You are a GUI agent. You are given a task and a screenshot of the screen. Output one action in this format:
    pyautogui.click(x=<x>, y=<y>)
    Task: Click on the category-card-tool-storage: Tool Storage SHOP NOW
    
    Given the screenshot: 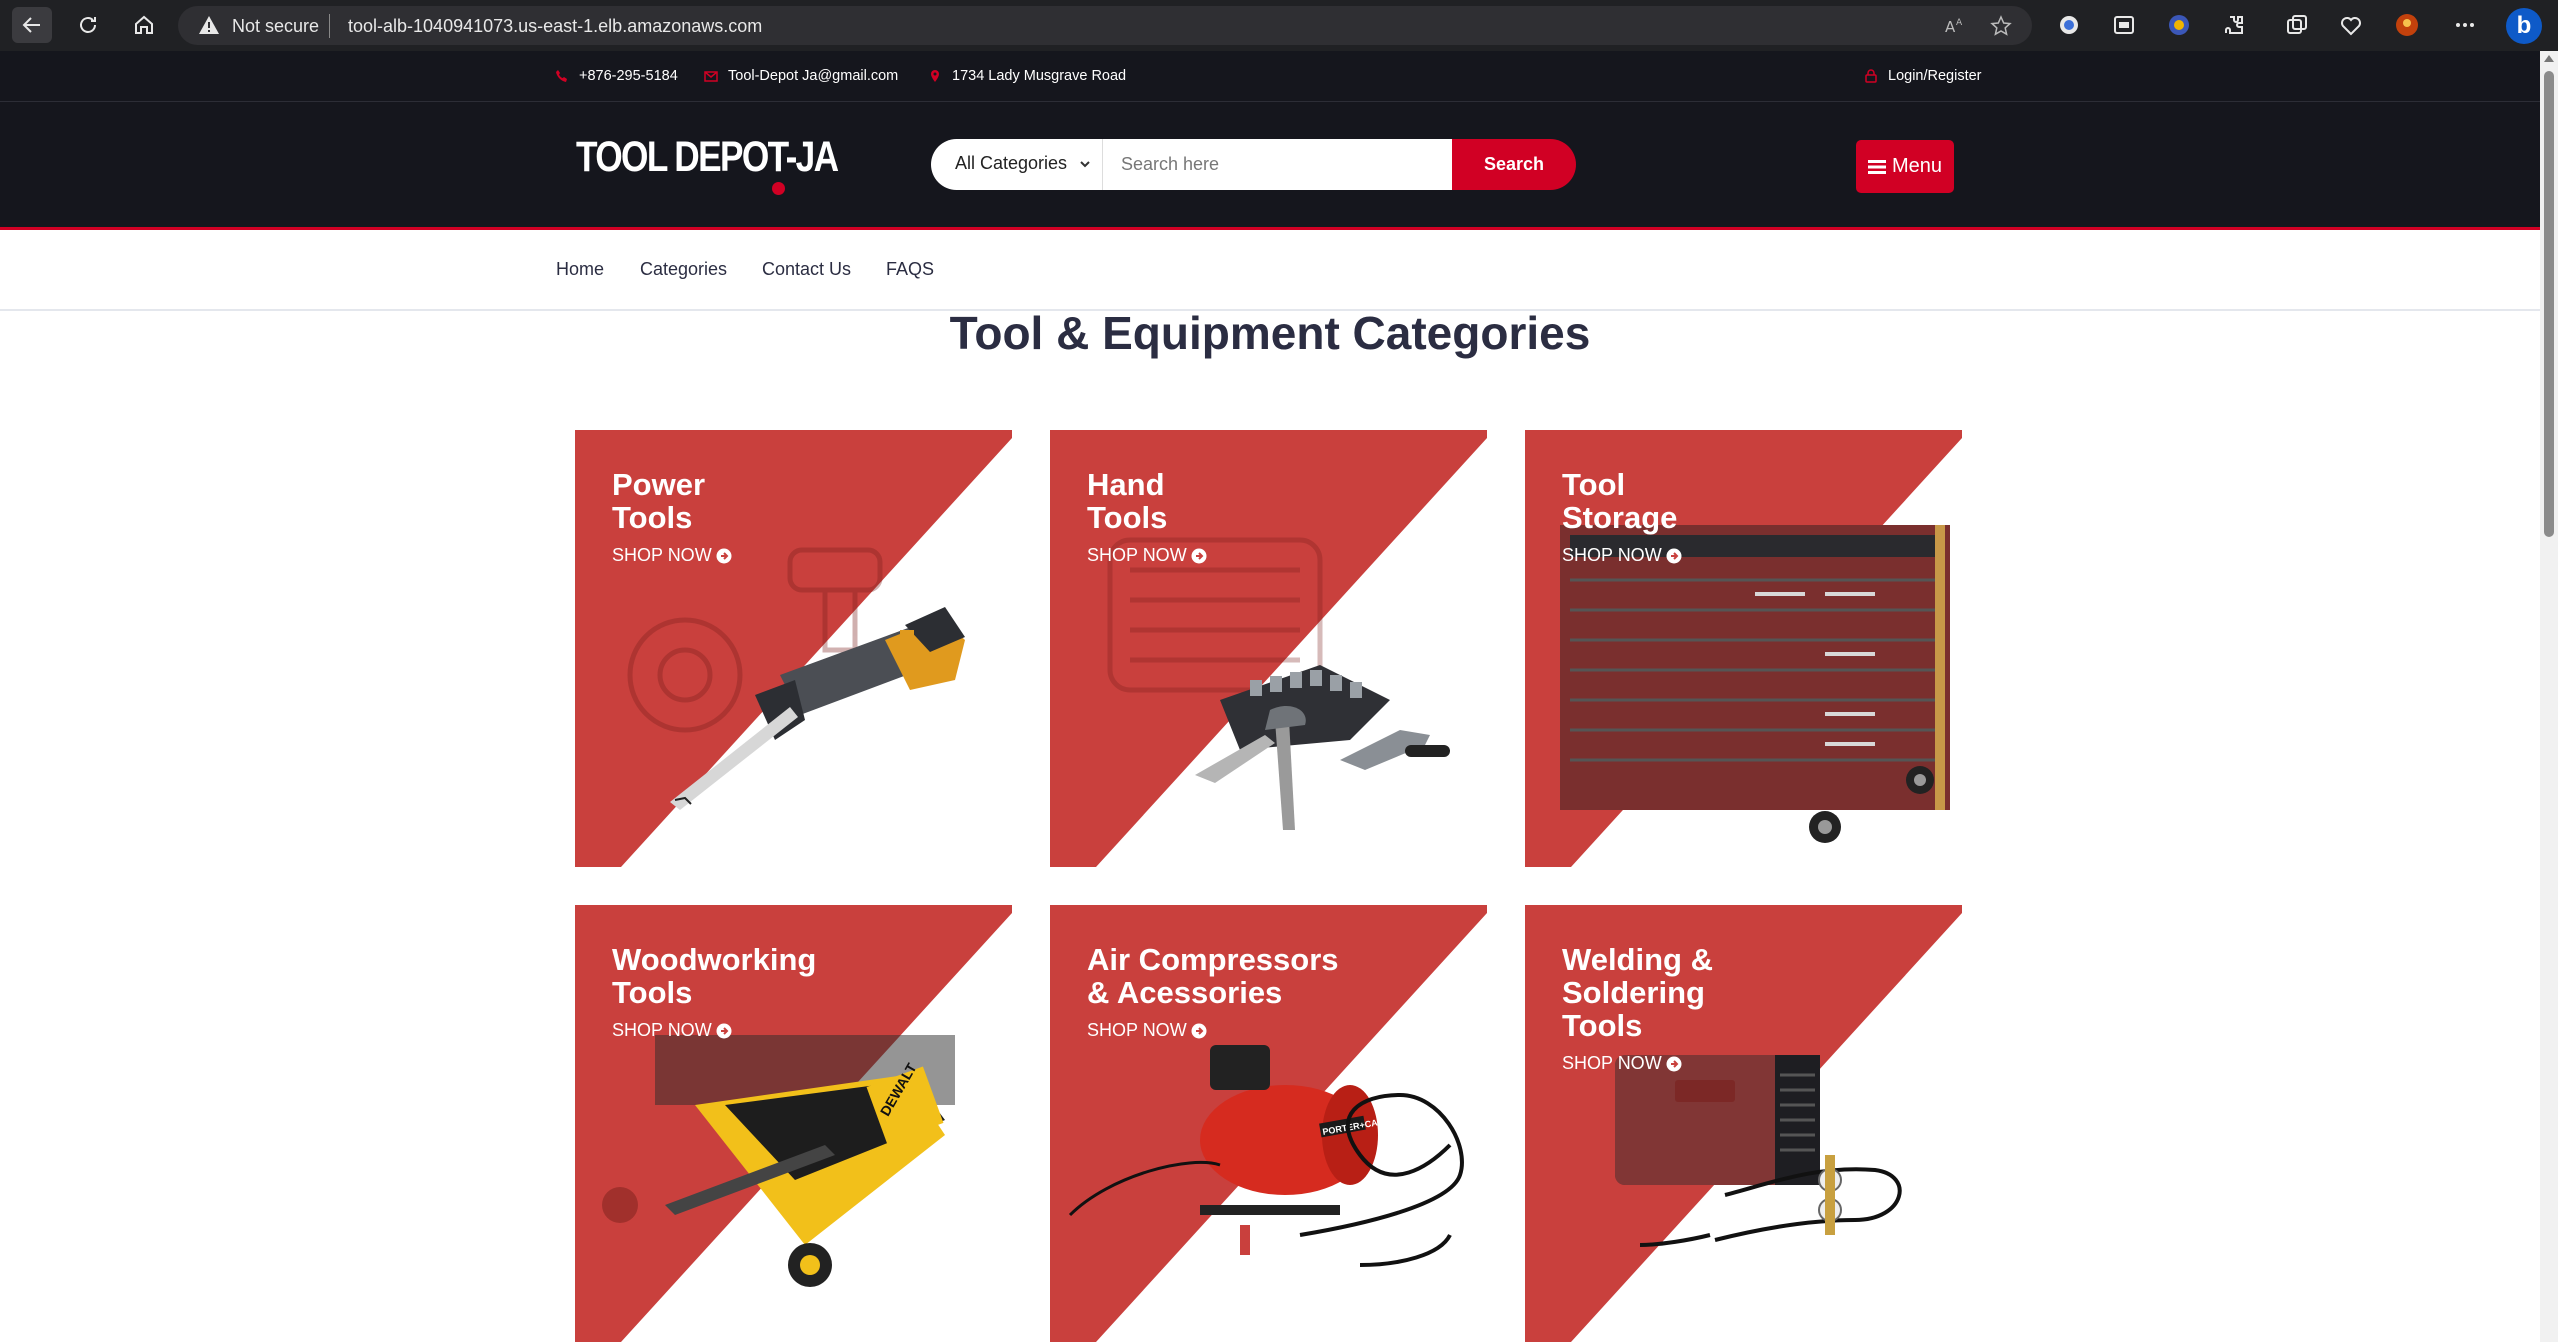 What is the action you would take?
    pyautogui.click(x=1743, y=648)
    